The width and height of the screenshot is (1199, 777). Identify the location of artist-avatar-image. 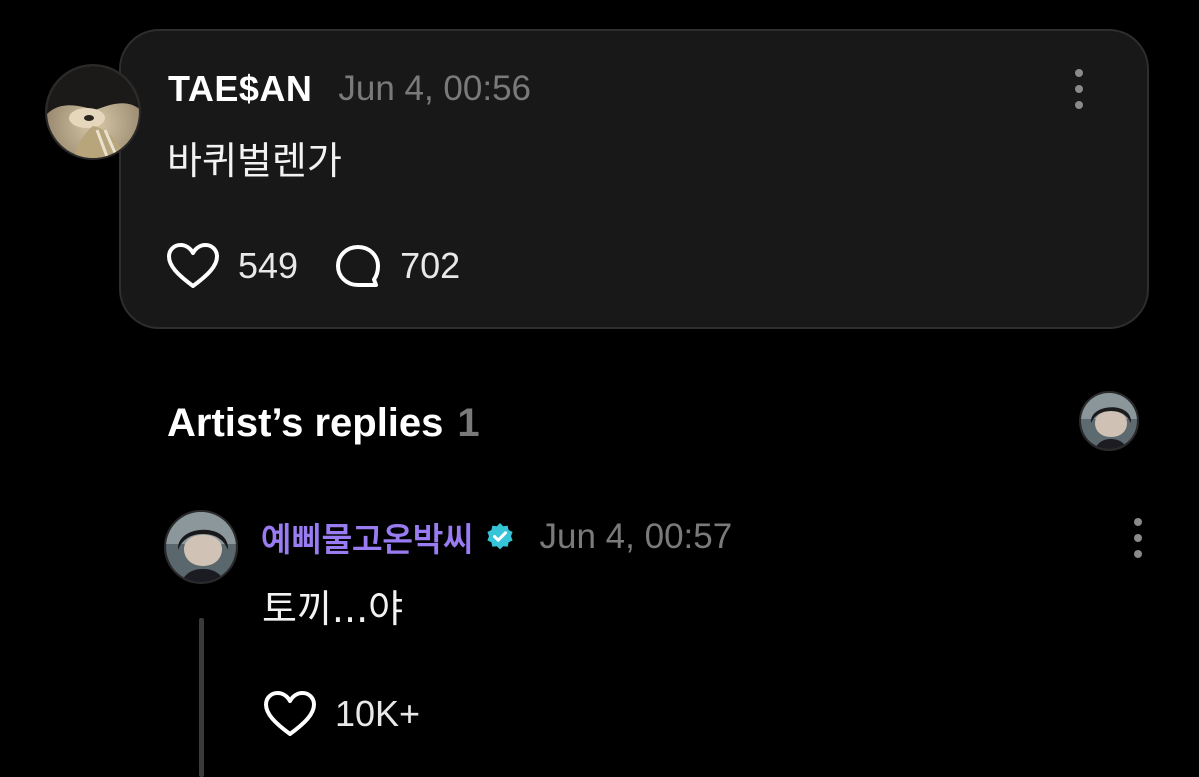
(201, 547).